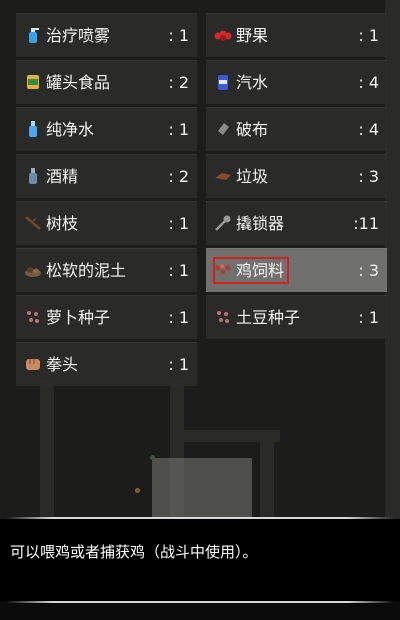 The image size is (400, 620). What do you see at coordinates (200, 518) in the screenshot?
I see `description-divider-top` at bounding box center [200, 518].